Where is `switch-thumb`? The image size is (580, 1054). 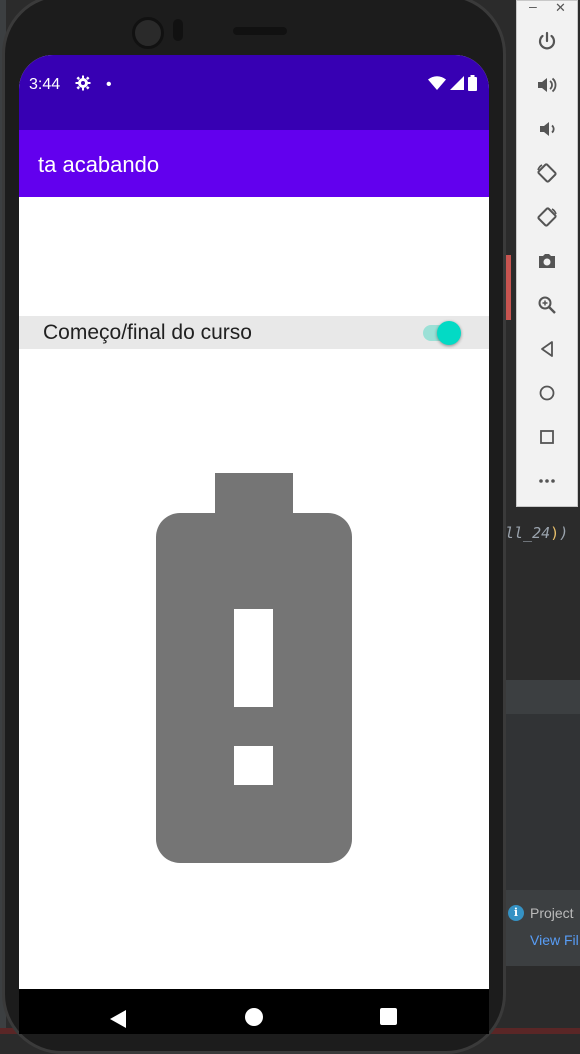
switch-thumb is located at coordinates (449, 333).